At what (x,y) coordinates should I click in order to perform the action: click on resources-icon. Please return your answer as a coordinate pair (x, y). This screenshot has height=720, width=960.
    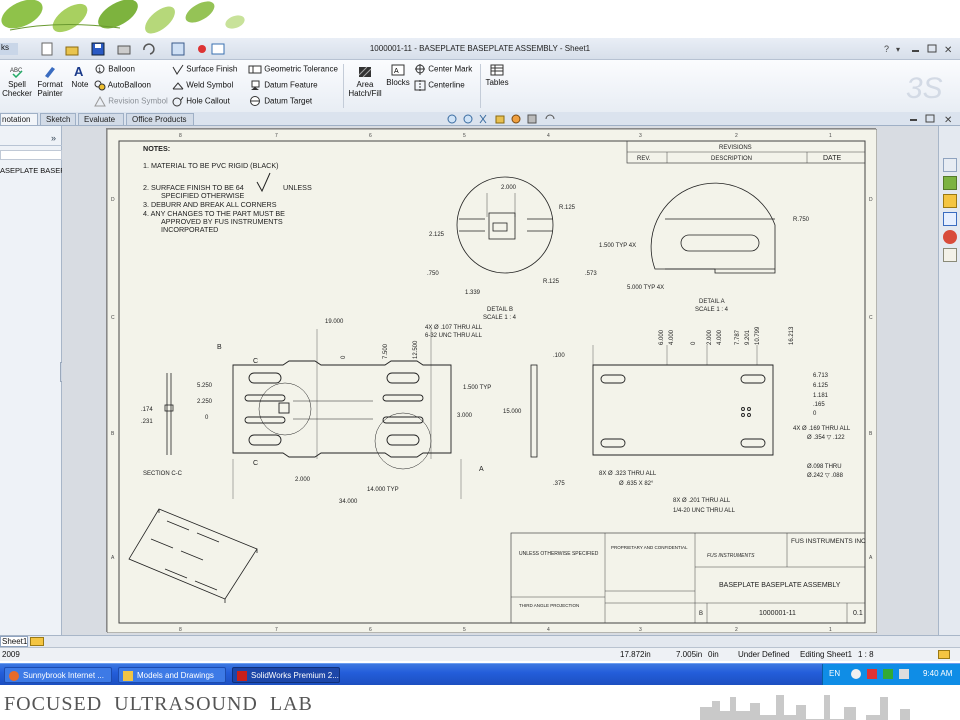
    Looking at the image, I should click on (950, 165).